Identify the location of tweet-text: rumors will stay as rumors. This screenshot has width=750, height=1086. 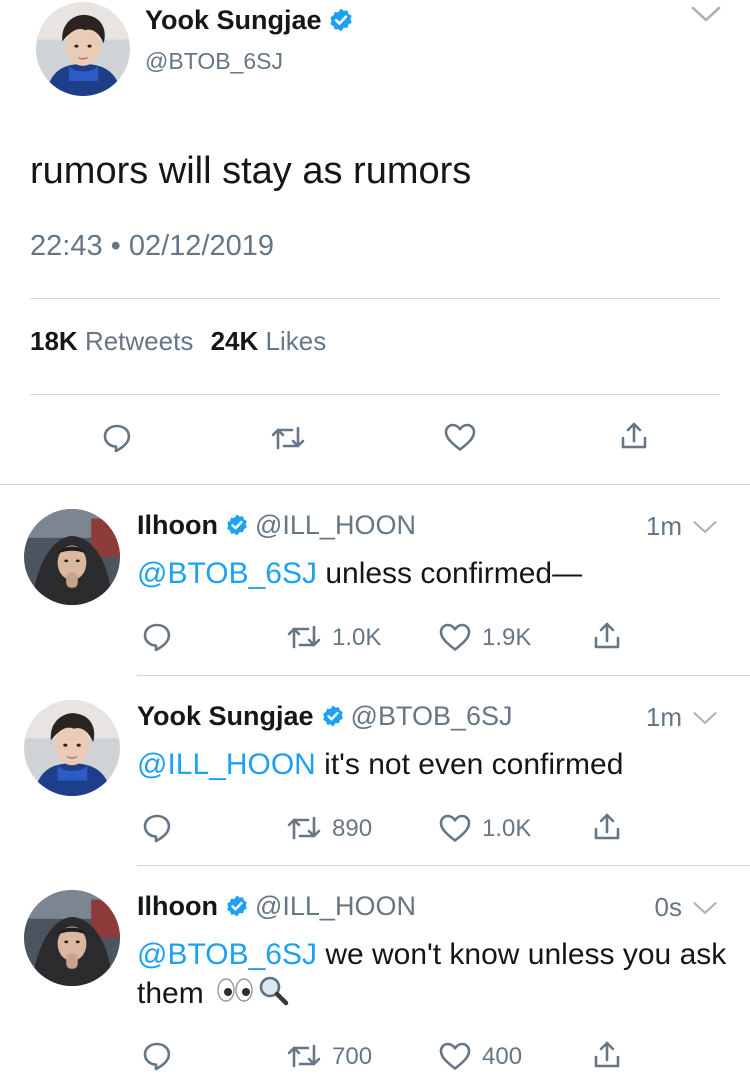
(251, 171).